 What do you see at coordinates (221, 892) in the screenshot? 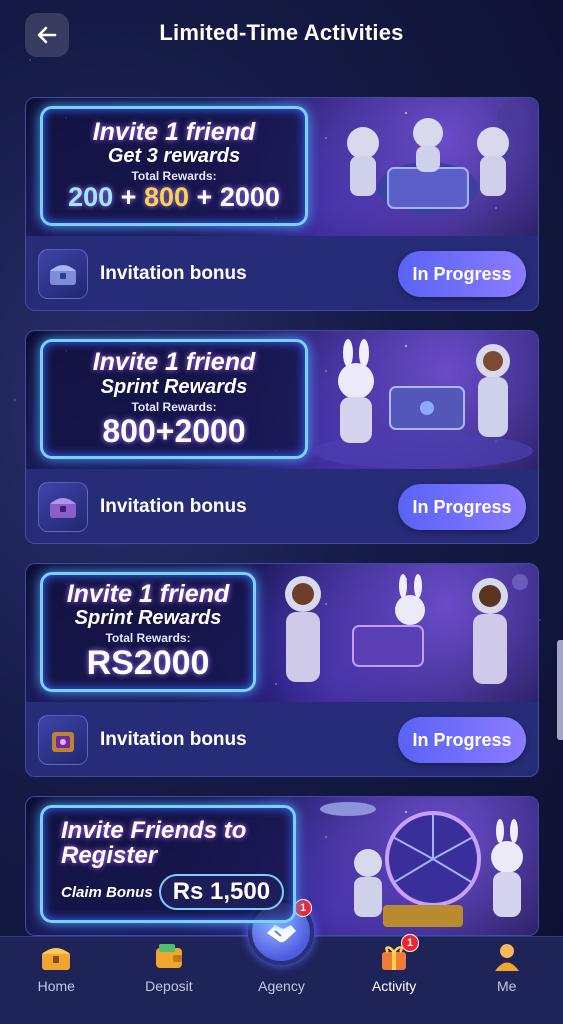
I see `claim-bonus-amount: Rs 1,500` at bounding box center [221, 892].